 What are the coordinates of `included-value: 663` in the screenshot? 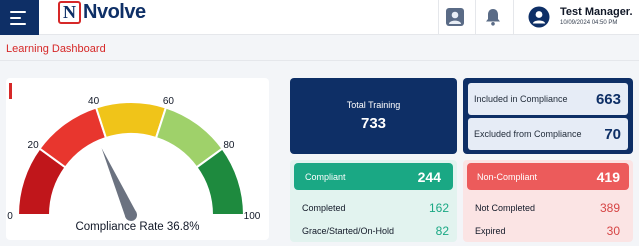 It's located at (608, 99).